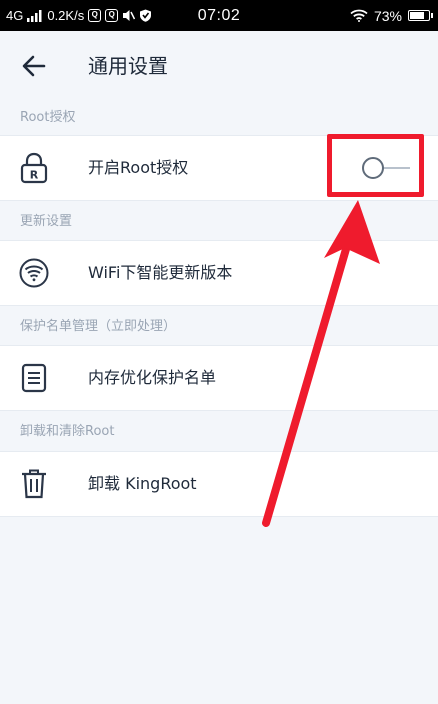 The image size is (438, 704). Describe the element at coordinates (386, 168) in the screenshot. I see `root-auth-toggle` at that location.